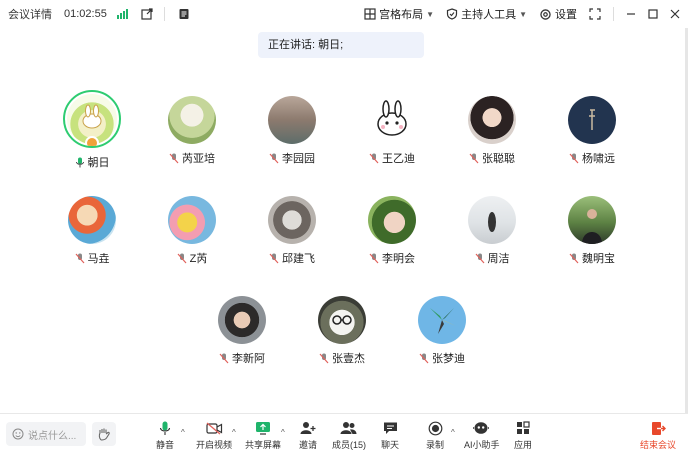  I want to click on notes-icon, so click(184, 14).